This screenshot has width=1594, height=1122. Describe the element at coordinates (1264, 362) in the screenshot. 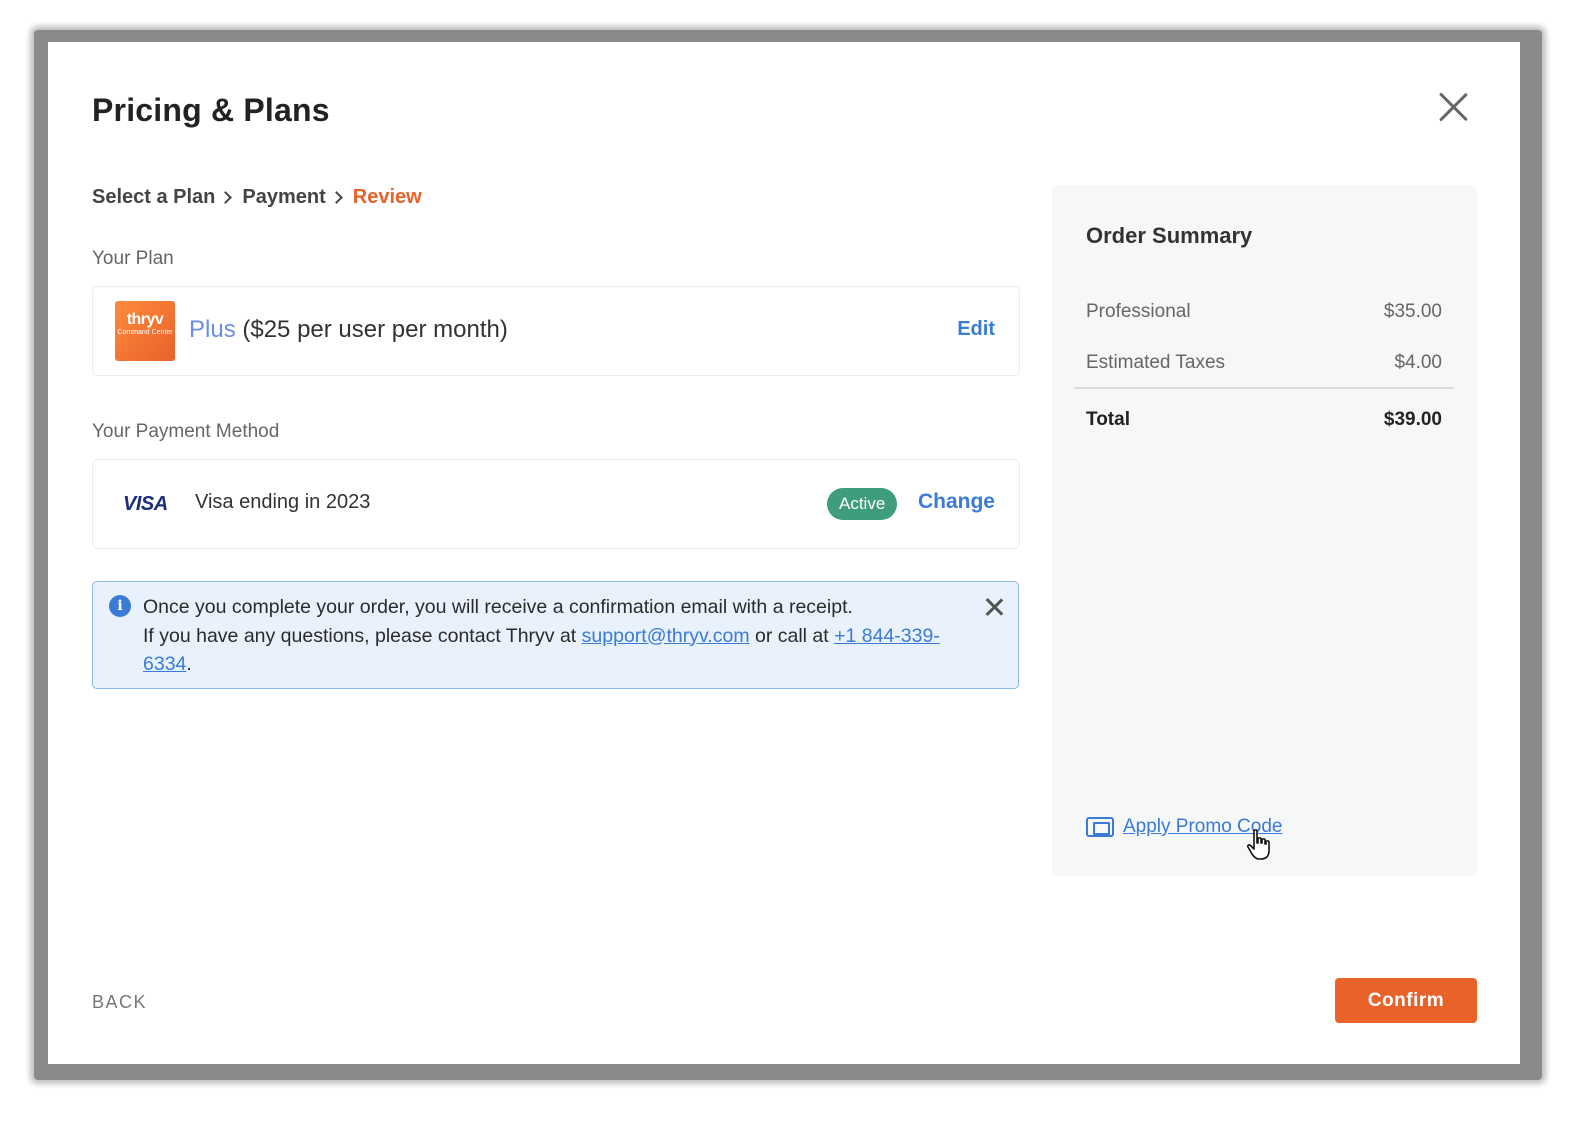

I see `summary-line-item: Estimated Taxes $4.00` at that location.